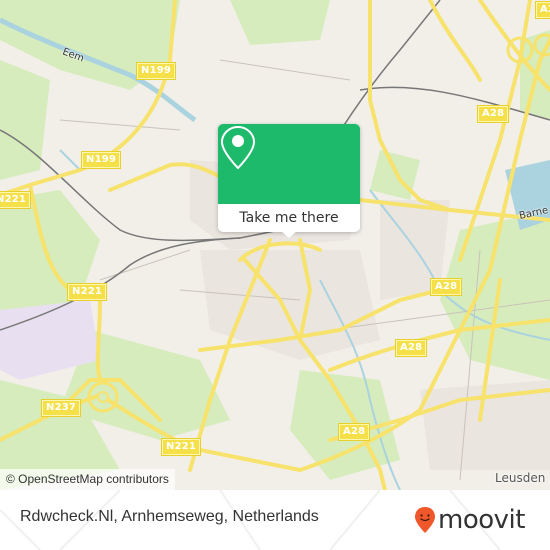  I want to click on take-me-there-button: Take me there, so click(289, 218).